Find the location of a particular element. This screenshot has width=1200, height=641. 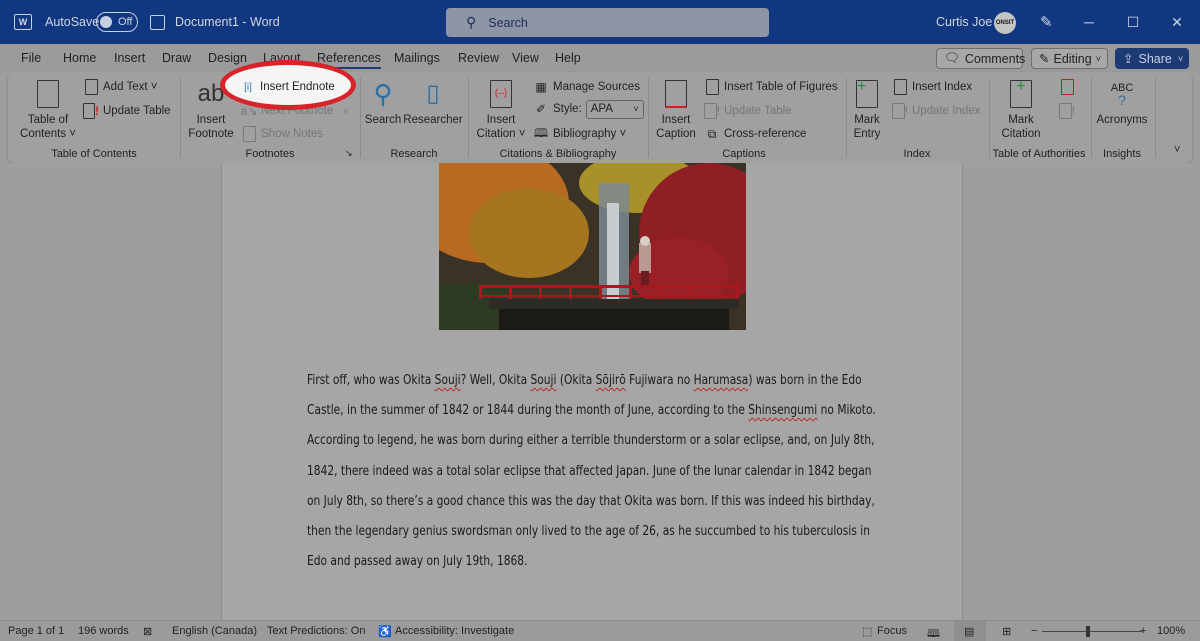

toggle-knob is located at coordinates (106, 22).